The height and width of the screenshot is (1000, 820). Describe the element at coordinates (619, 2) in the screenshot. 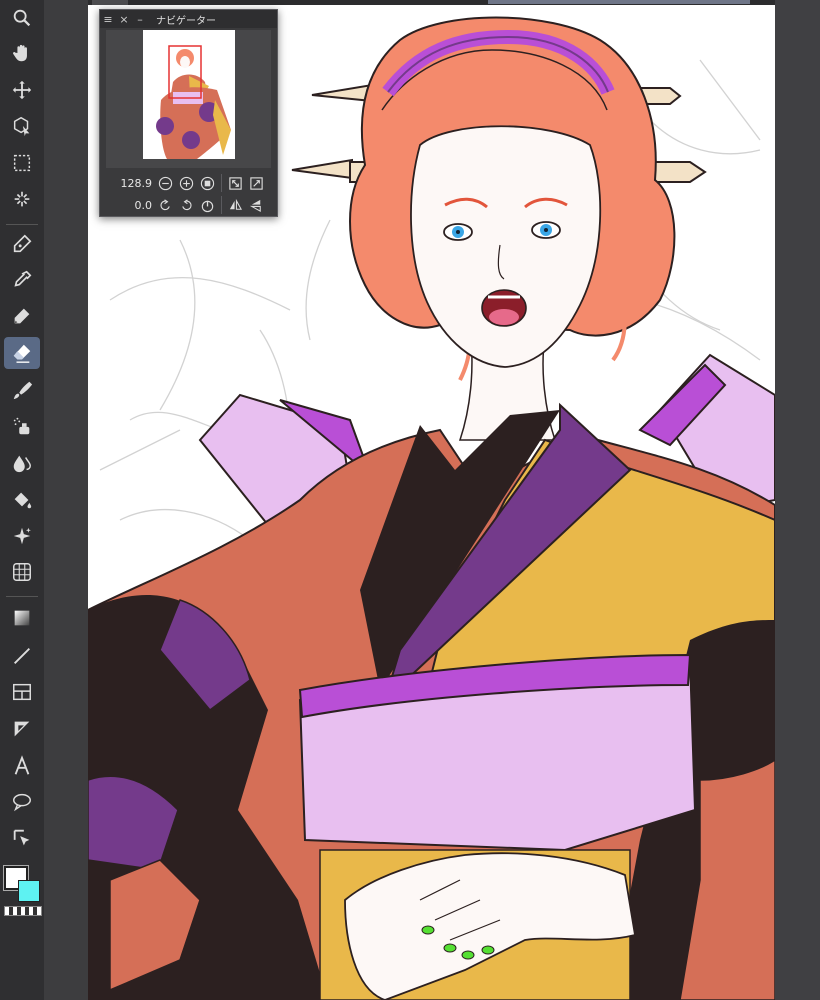

I see `document-tab` at that location.